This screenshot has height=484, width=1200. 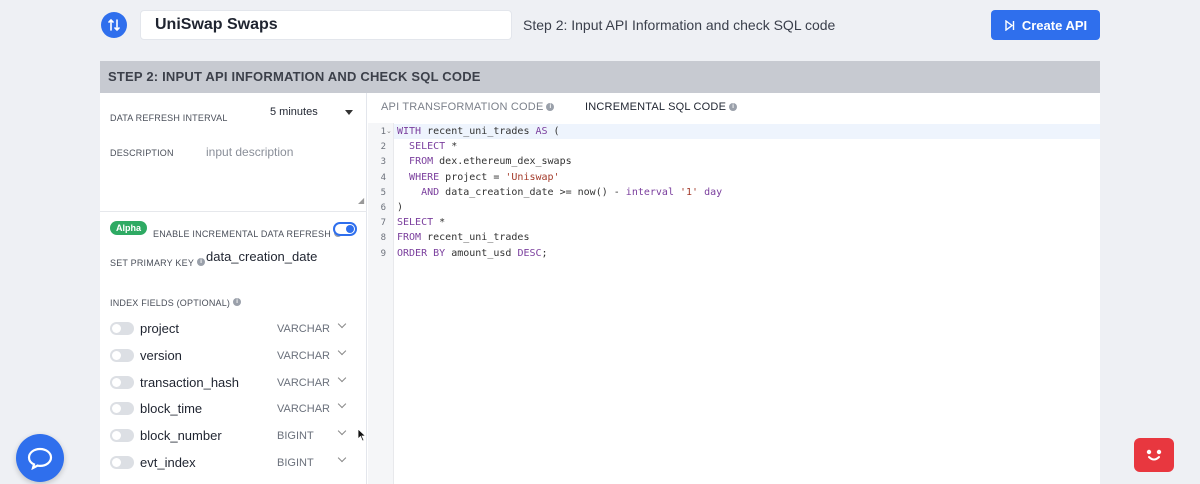 I want to click on line-number: 9, so click(x=383, y=253).